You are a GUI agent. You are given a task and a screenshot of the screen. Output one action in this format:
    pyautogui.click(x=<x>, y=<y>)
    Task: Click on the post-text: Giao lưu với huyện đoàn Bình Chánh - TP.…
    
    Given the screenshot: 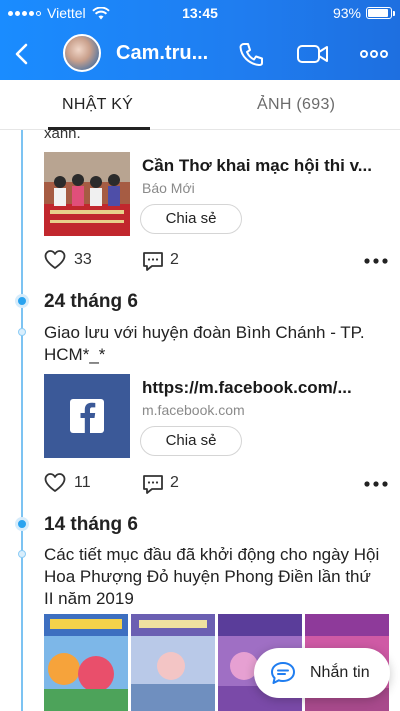 What is the action you would take?
    pyautogui.click(x=204, y=343)
    